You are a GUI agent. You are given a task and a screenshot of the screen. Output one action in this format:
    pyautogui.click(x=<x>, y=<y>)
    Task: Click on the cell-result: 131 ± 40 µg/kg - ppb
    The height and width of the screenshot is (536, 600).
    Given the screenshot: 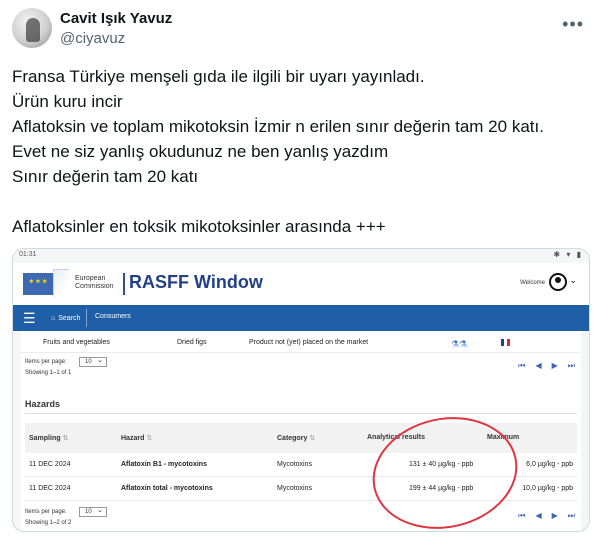 What is the action you would take?
    pyautogui.click(x=441, y=464)
    